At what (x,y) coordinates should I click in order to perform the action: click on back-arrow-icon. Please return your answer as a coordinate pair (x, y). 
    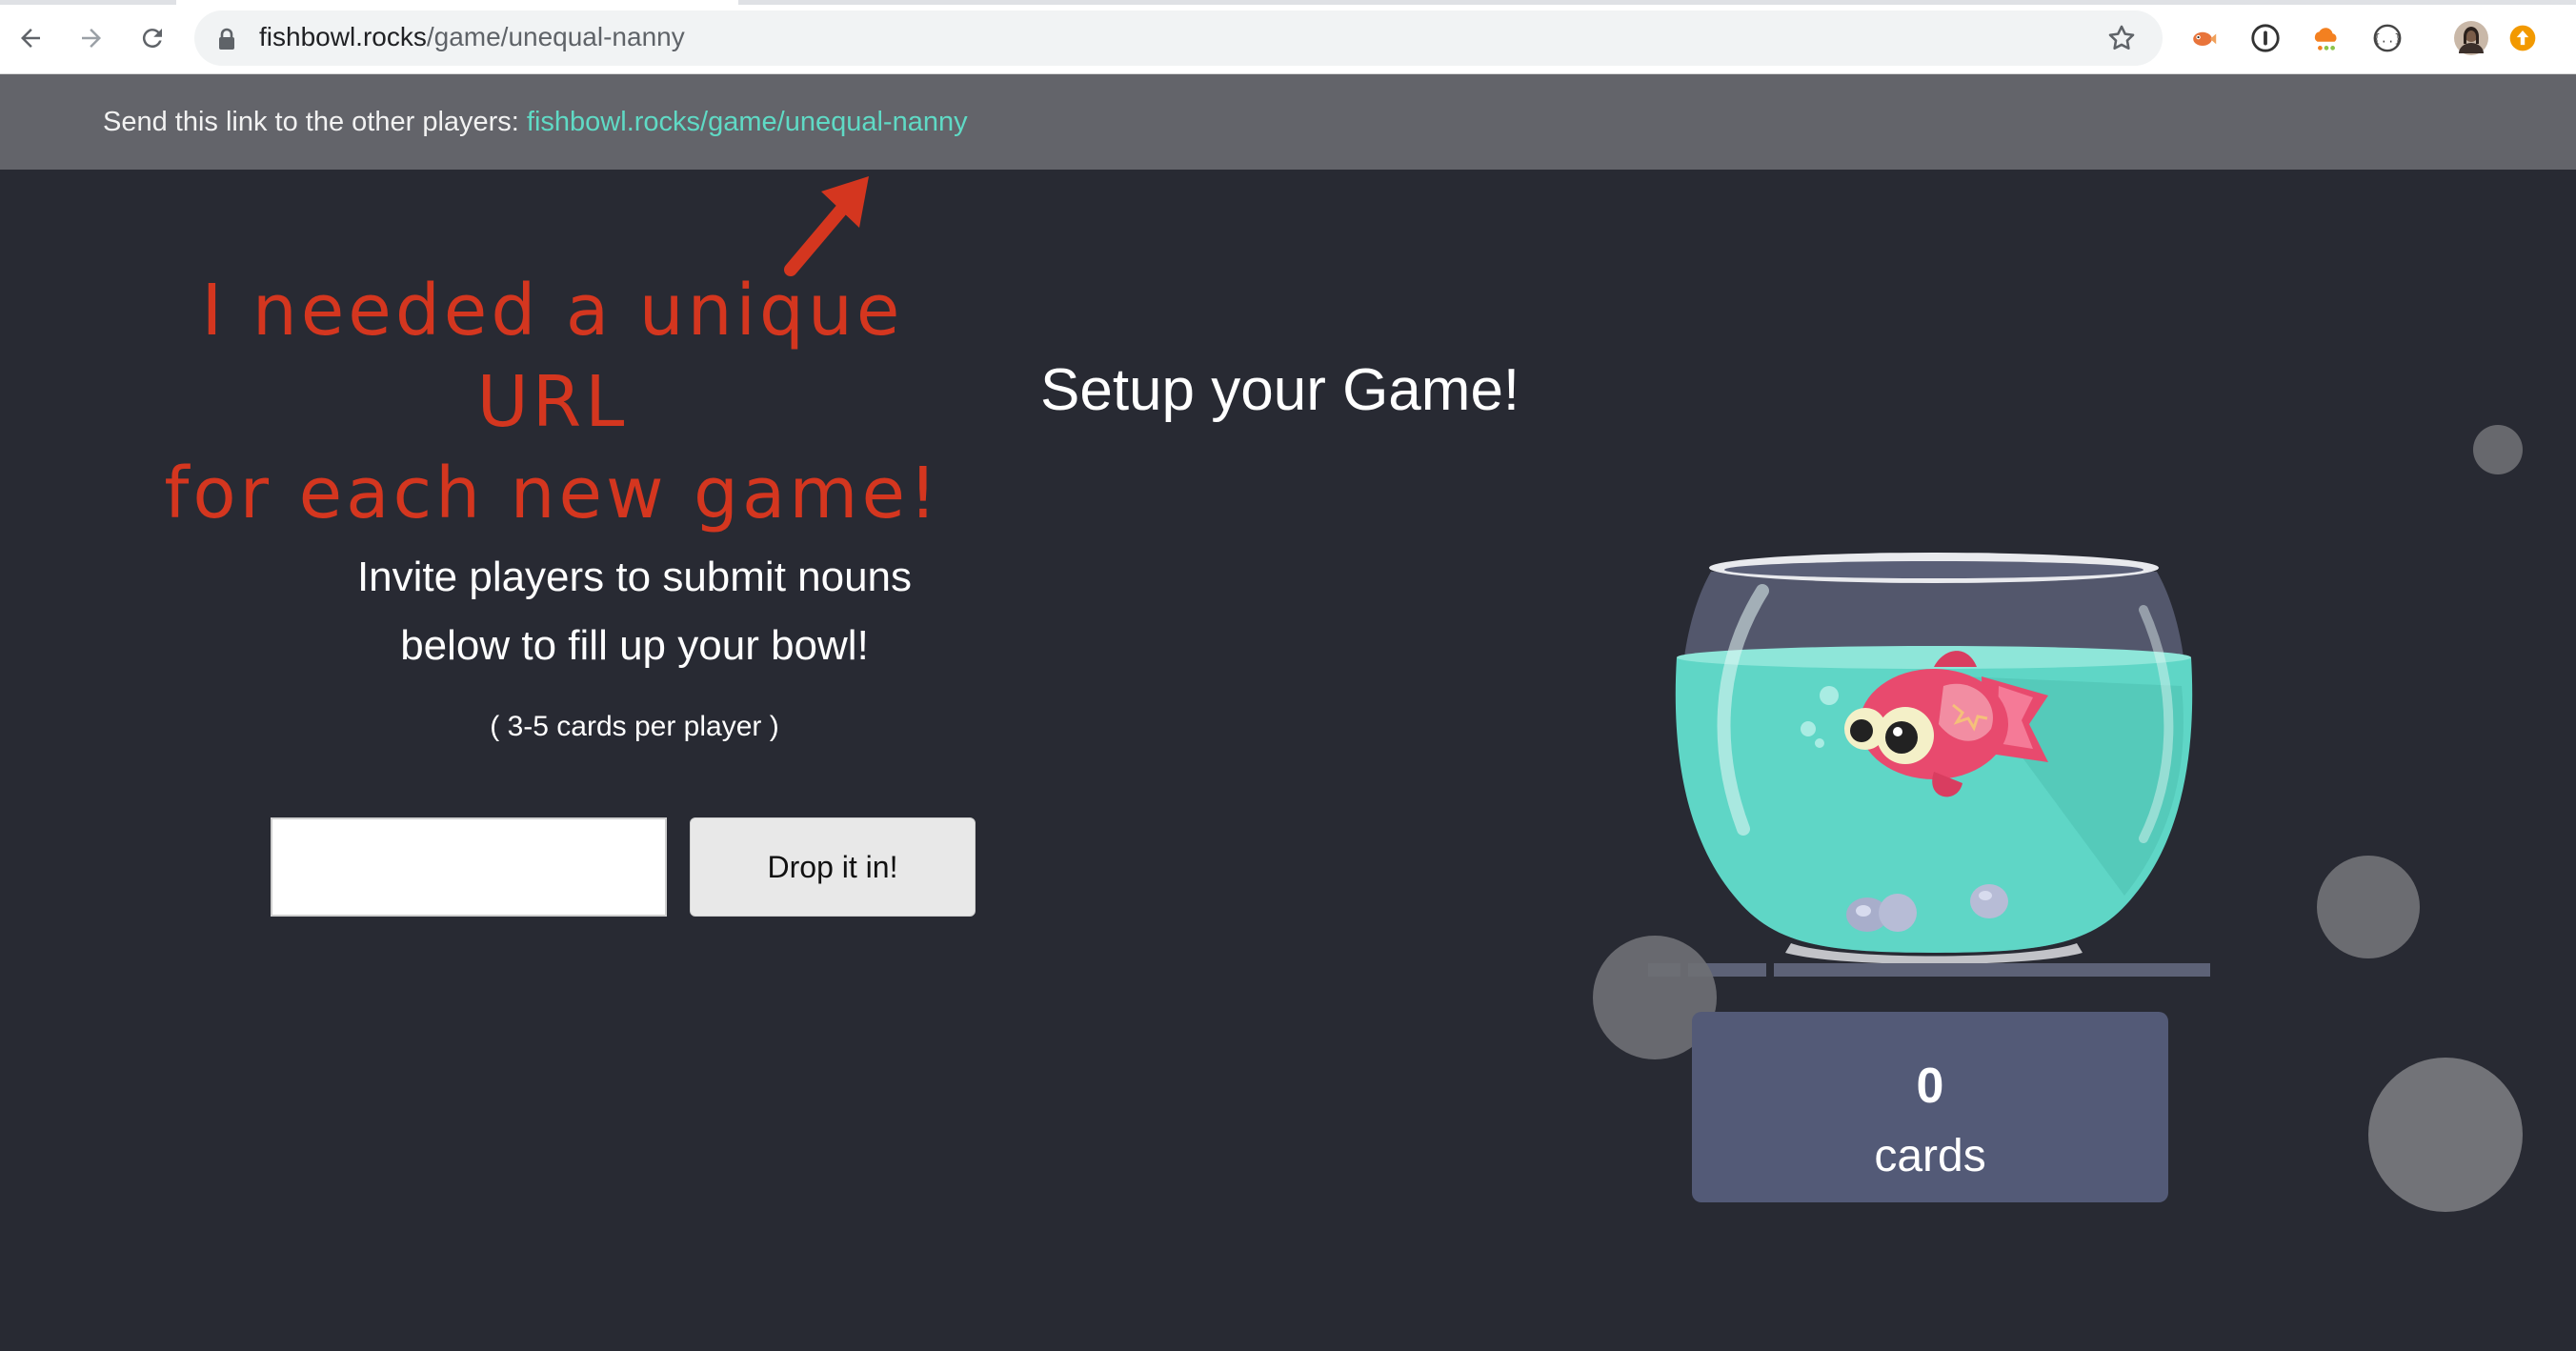
    Looking at the image, I should click on (31, 38).